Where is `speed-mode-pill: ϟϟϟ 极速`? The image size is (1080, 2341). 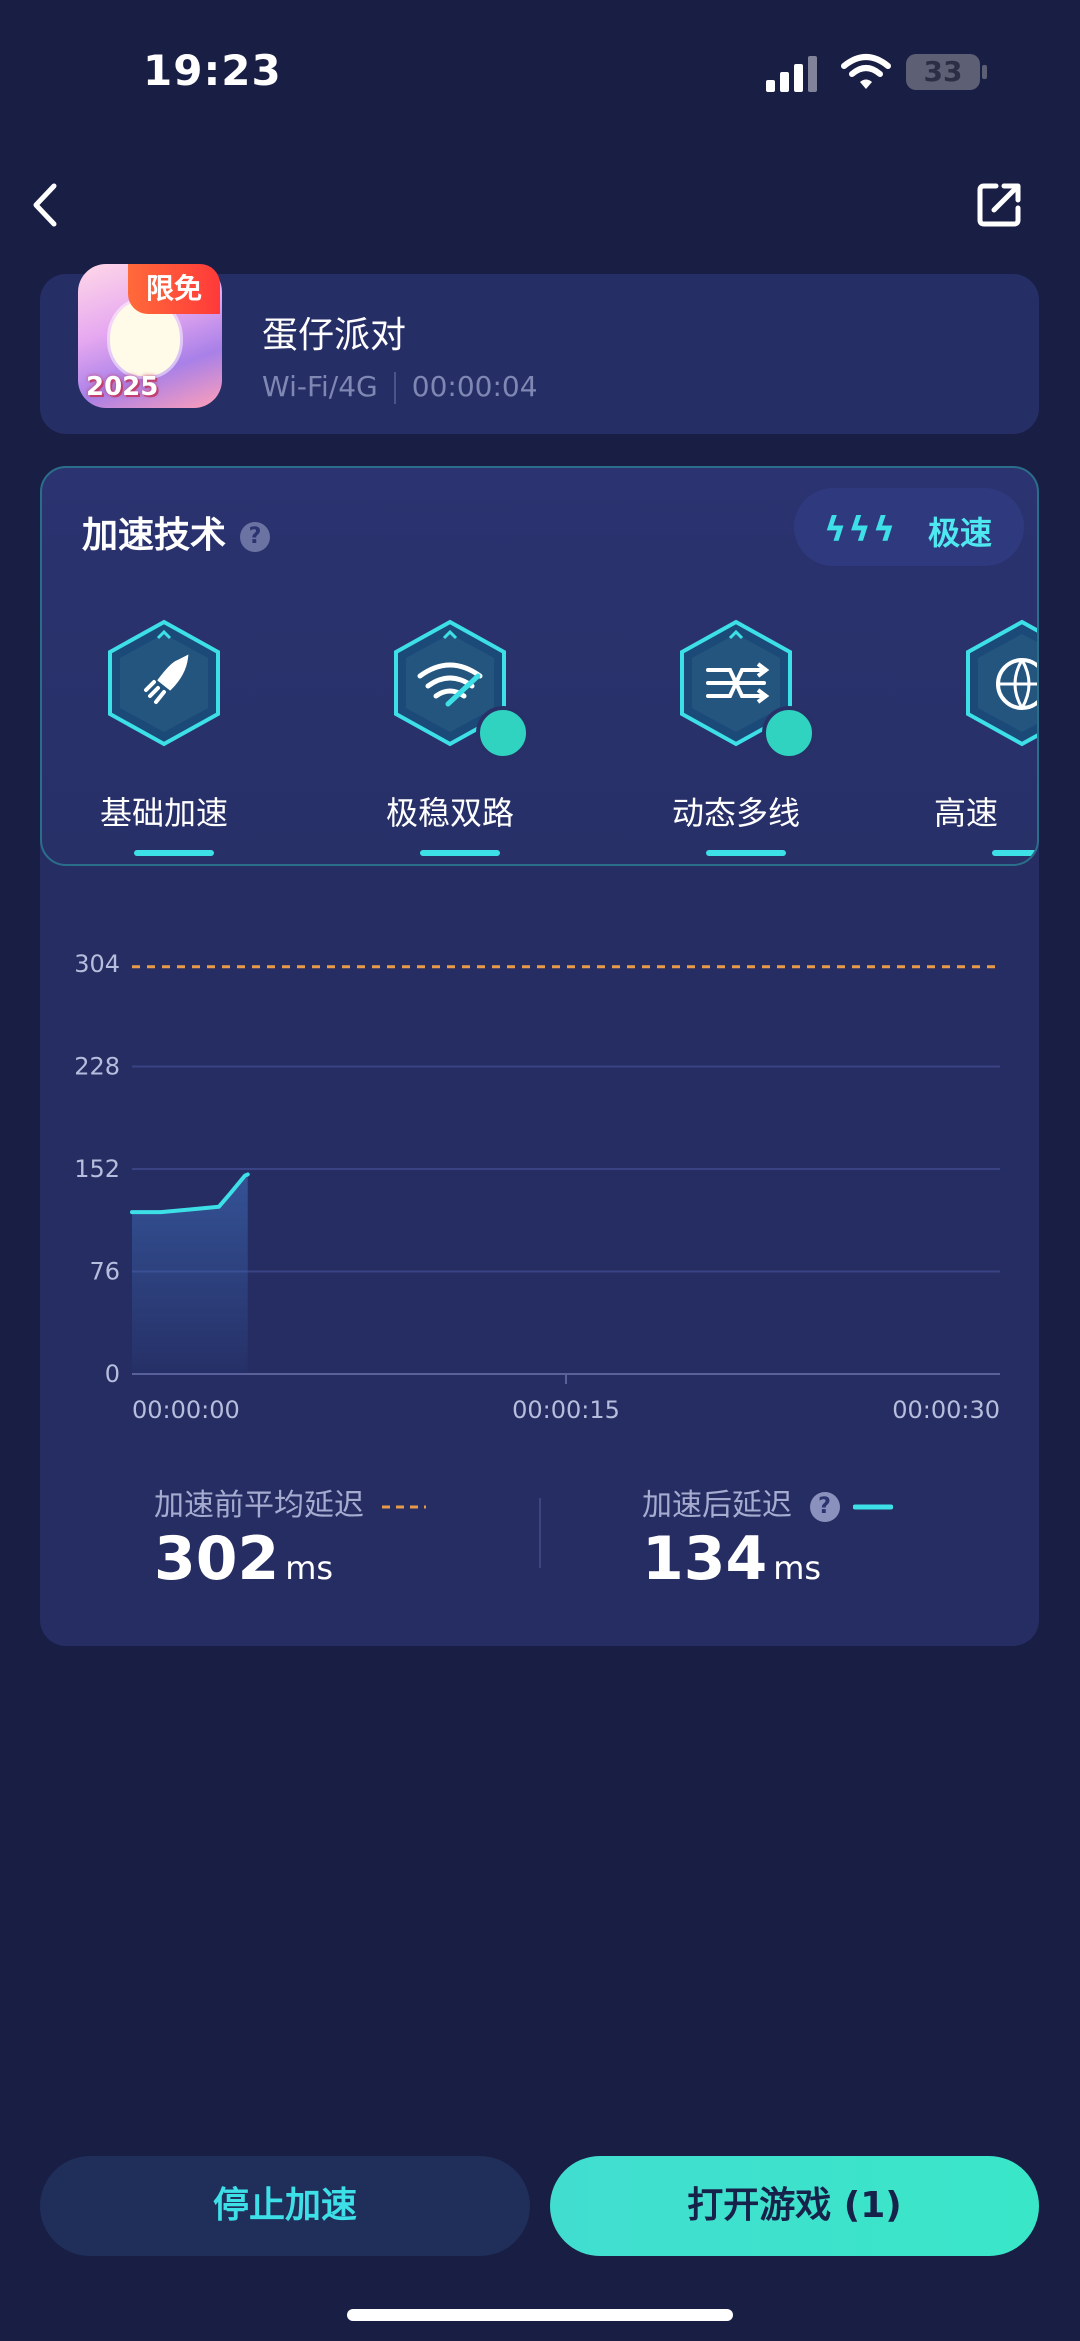
speed-mode-pill: ϟϟϟ 极速 is located at coordinates (909, 527).